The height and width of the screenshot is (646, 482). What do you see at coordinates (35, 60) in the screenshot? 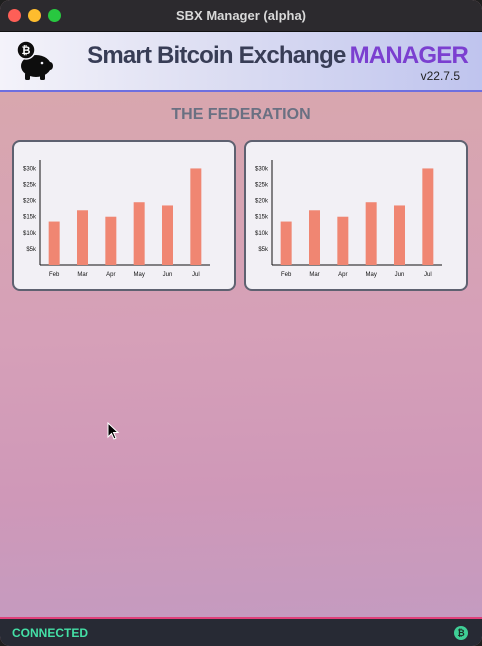
I see `bitcoin-piggy-bank-icon: ₿` at bounding box center [35, 60].